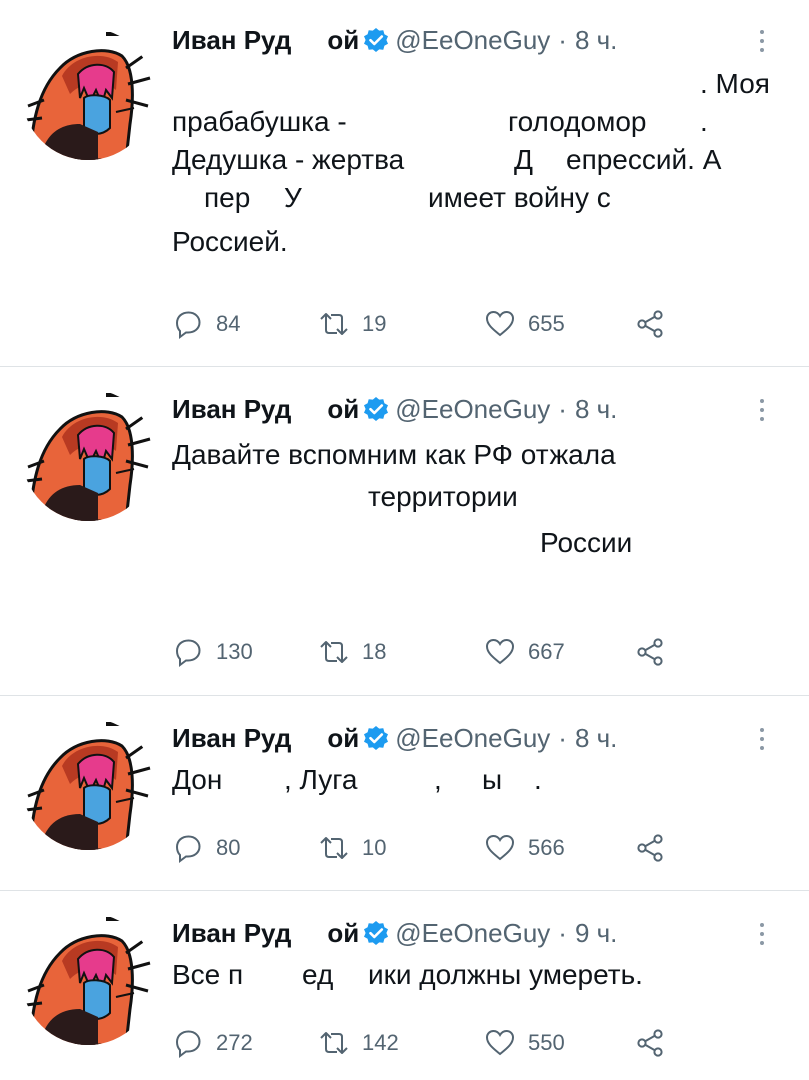  What do you see at coordinates (394, 933) in the screenshot?
I see `tweet-header: Иван Руд ой @EeOneGuy · 9 ч.` at bounding box center [394, 933].